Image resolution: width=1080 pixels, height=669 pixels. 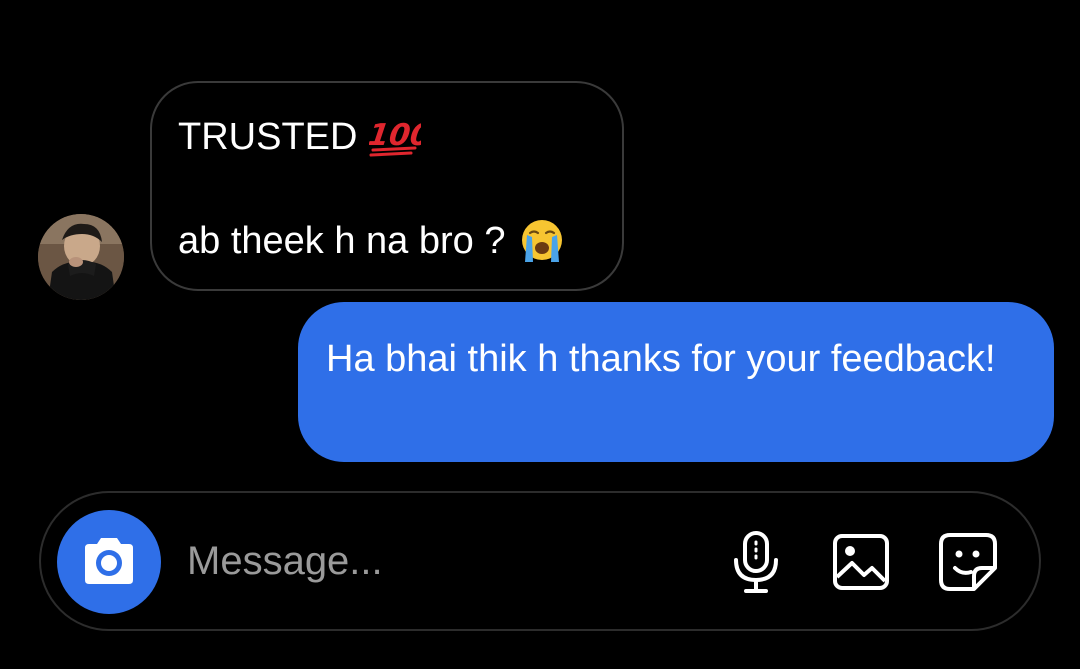 I want to click on avatar-photo, so click(x=81, y=257).